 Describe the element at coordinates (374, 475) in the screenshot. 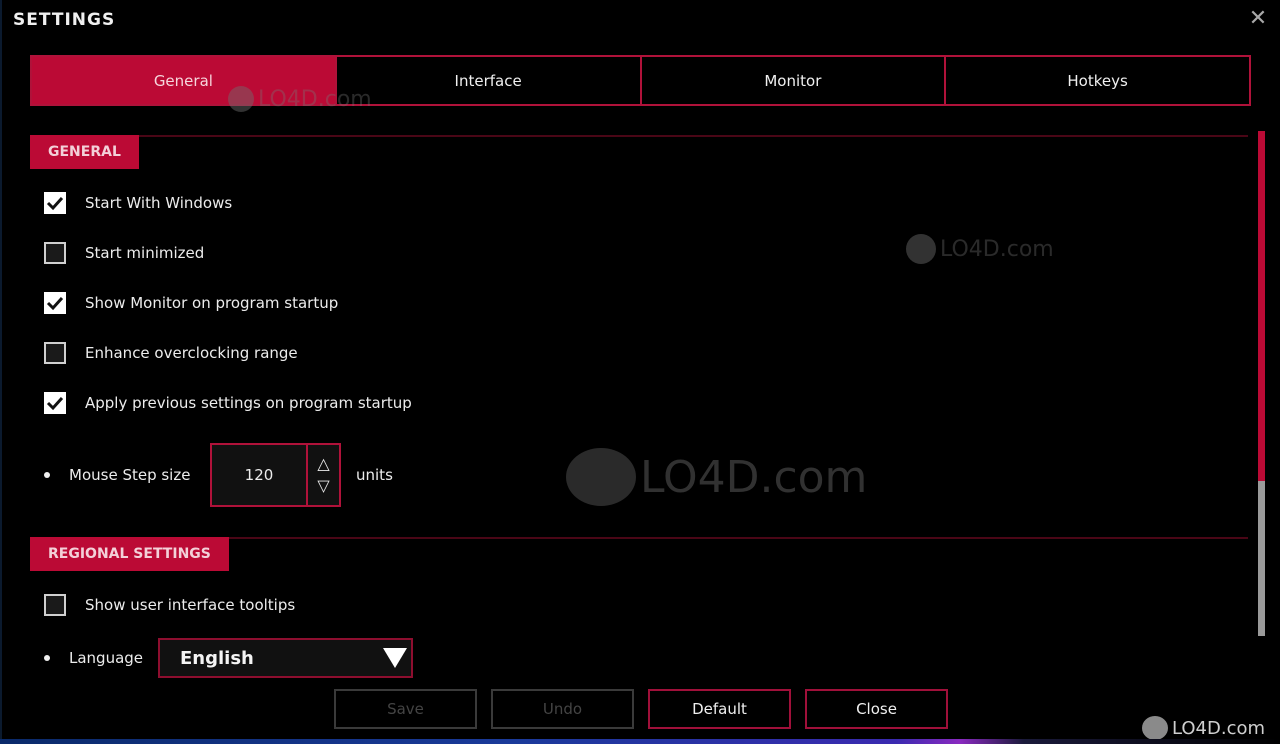

I see `mouse-step-units: units` at that location.